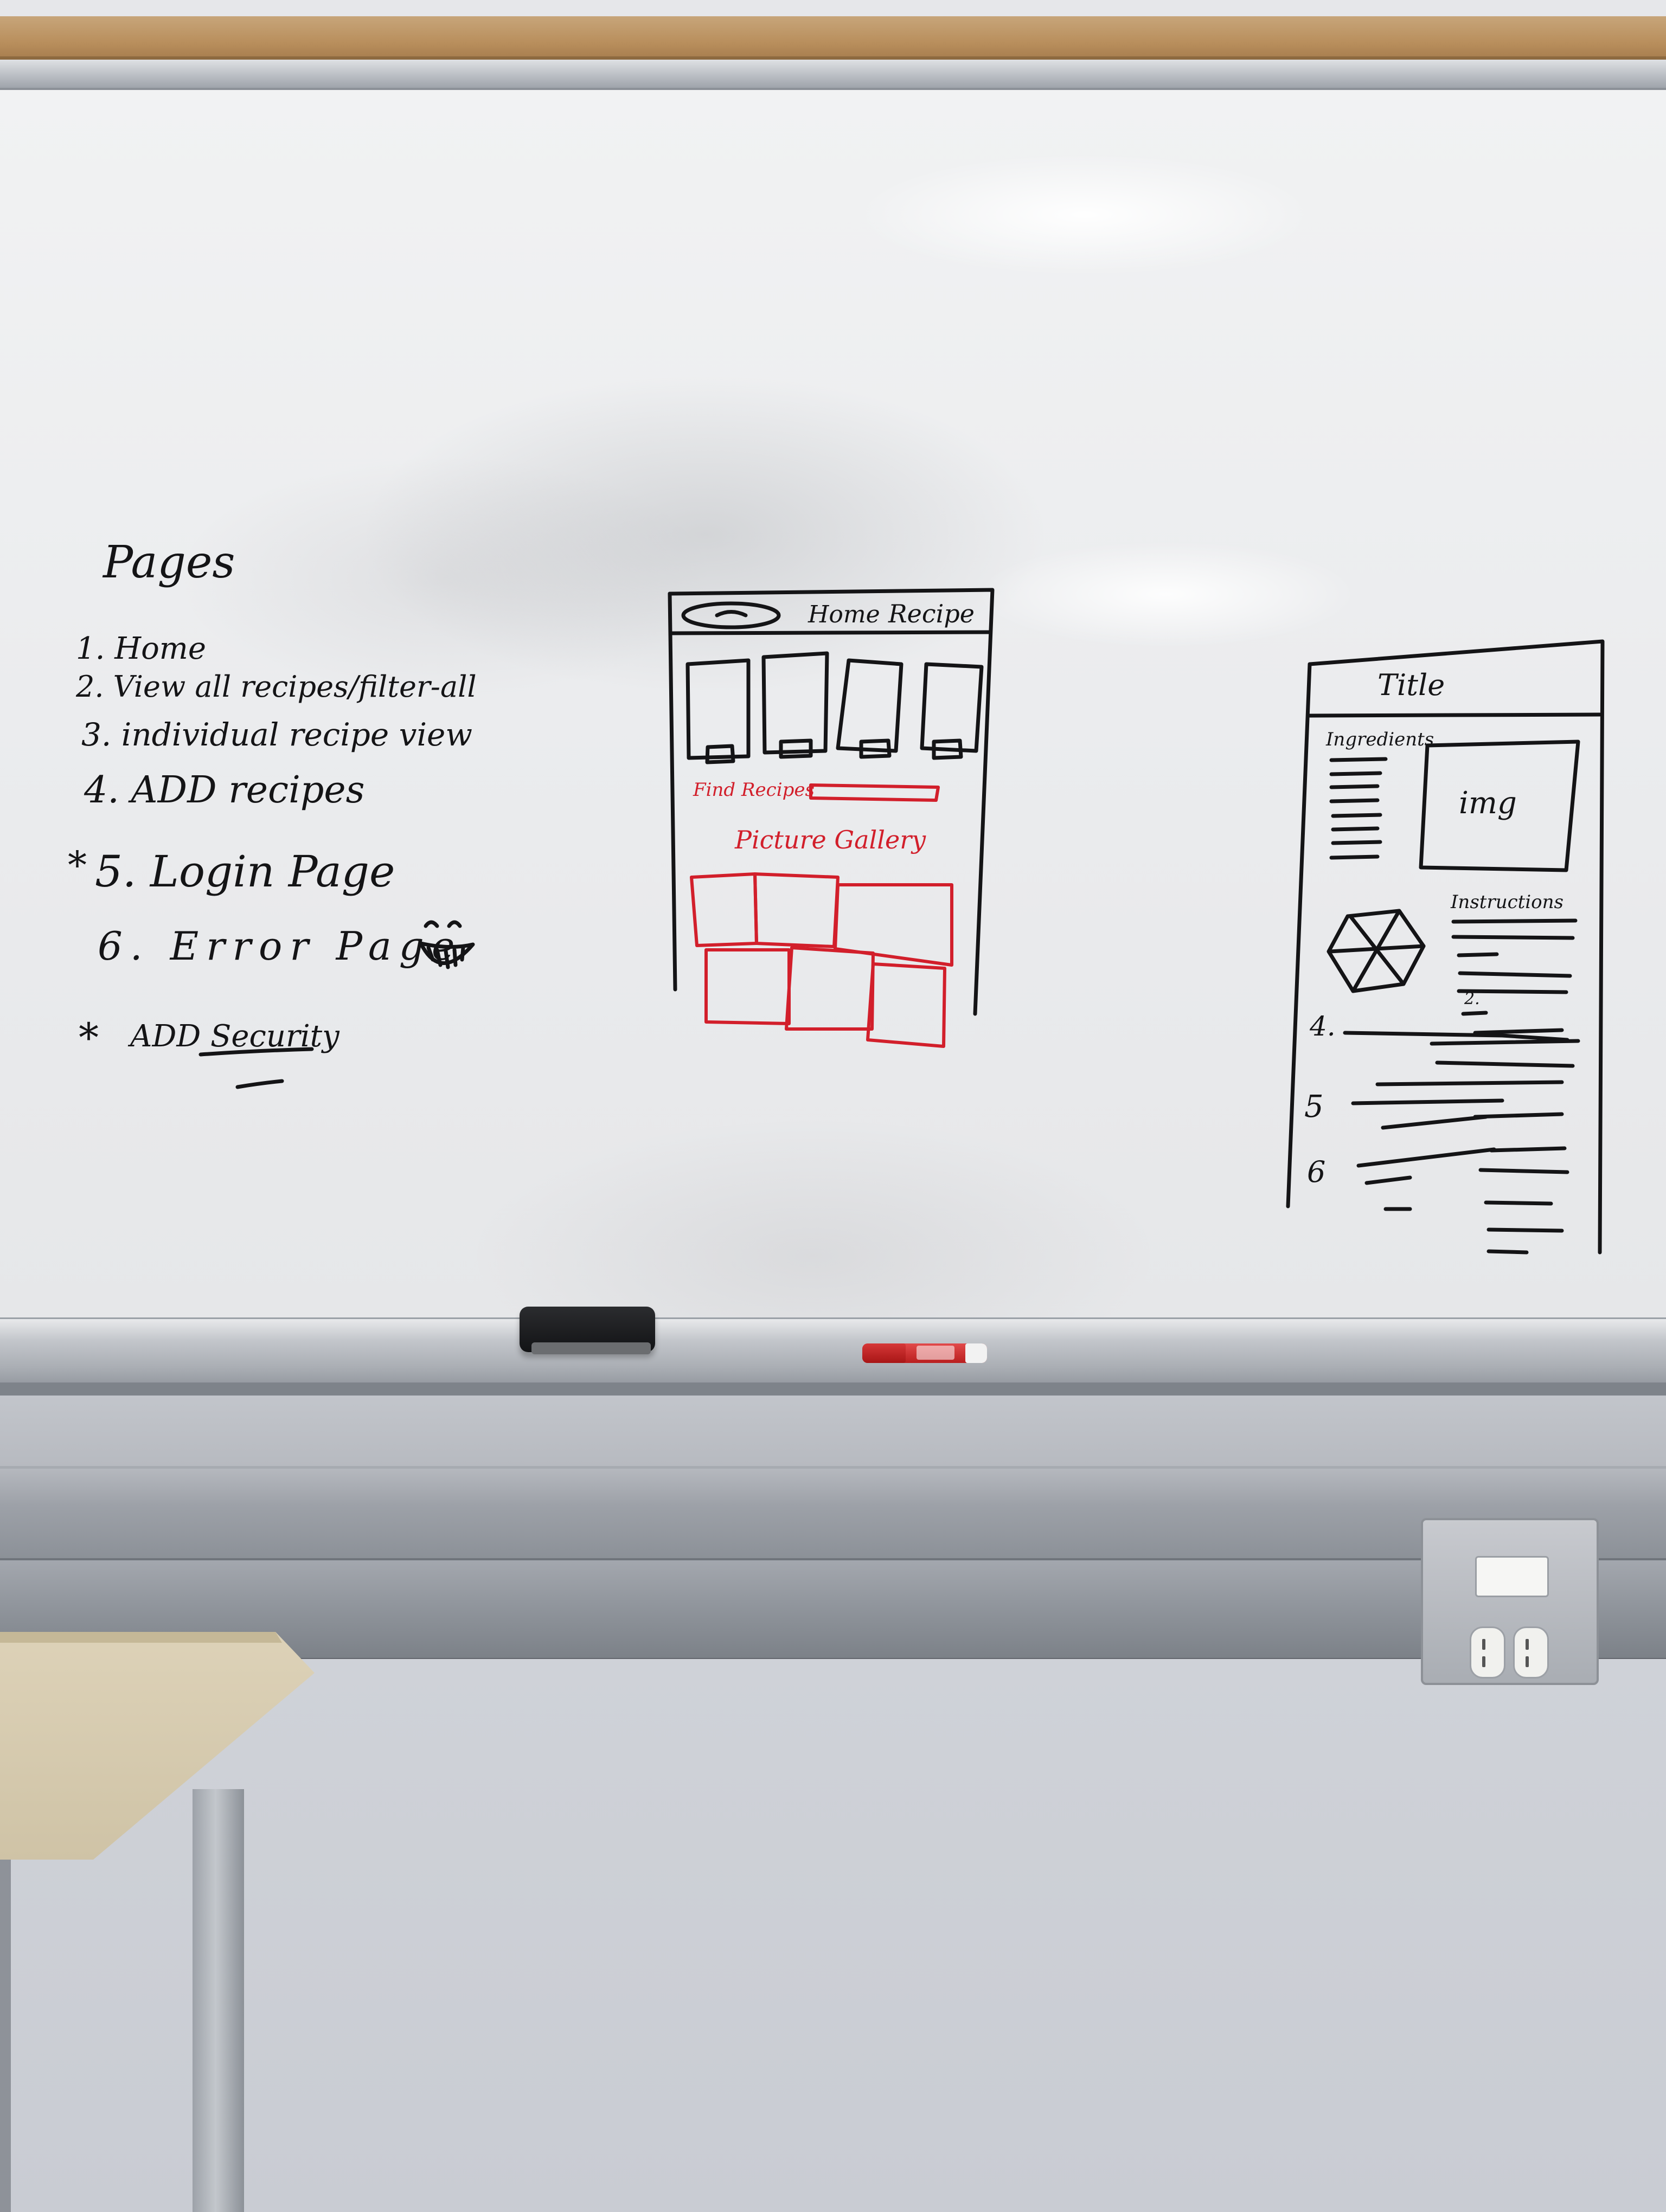 The height and width of the screenshot is (2212, 1666). I want to click on step-number-2: 2., so click(1472, 998).